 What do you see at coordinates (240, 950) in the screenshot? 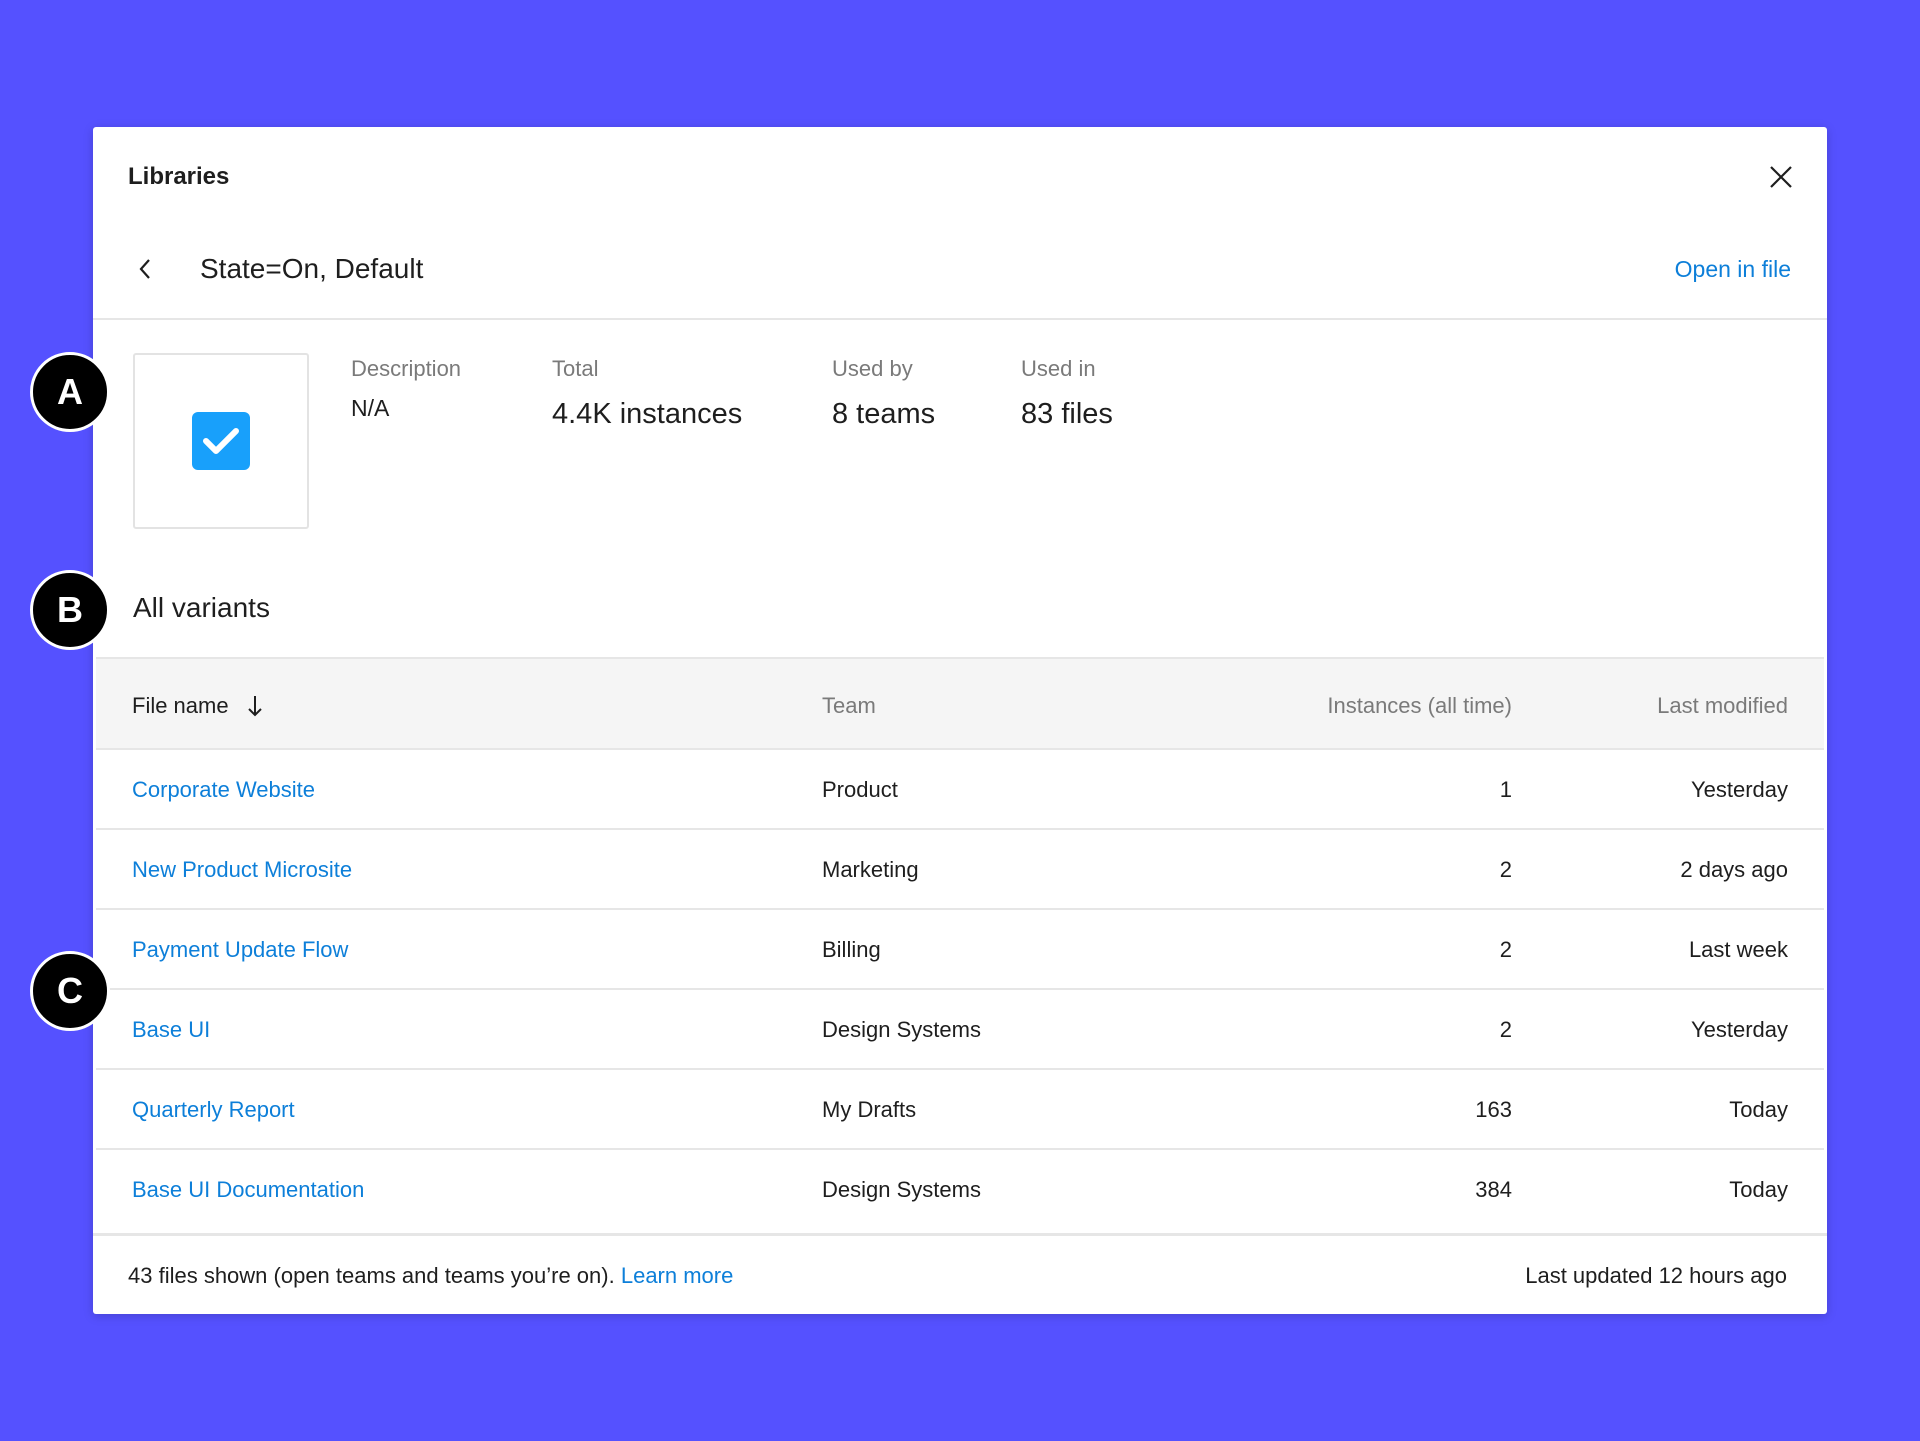
I see `file-link: Payment Update Flow` at bounding box center [240, 950].